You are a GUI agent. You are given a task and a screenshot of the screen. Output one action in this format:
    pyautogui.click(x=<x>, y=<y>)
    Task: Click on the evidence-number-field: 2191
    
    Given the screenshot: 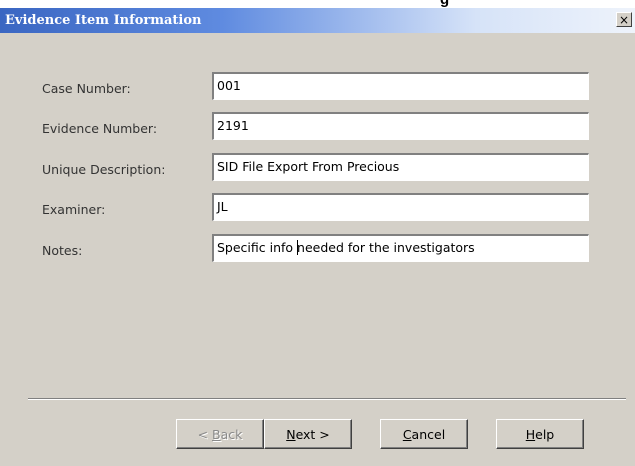 What is the action you would take?
    pyautogui.click(x=400, y=126)
    